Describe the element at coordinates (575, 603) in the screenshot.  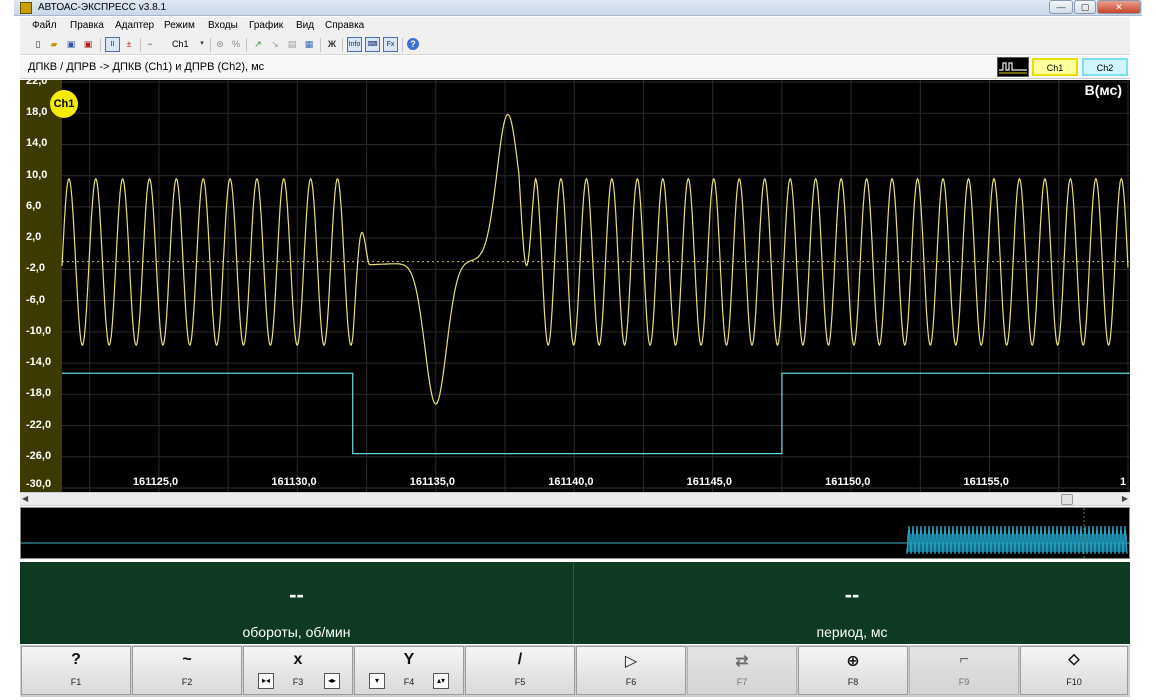
I see `readouts-panel: -- обороты, об/мин -- период, мс` at that location.